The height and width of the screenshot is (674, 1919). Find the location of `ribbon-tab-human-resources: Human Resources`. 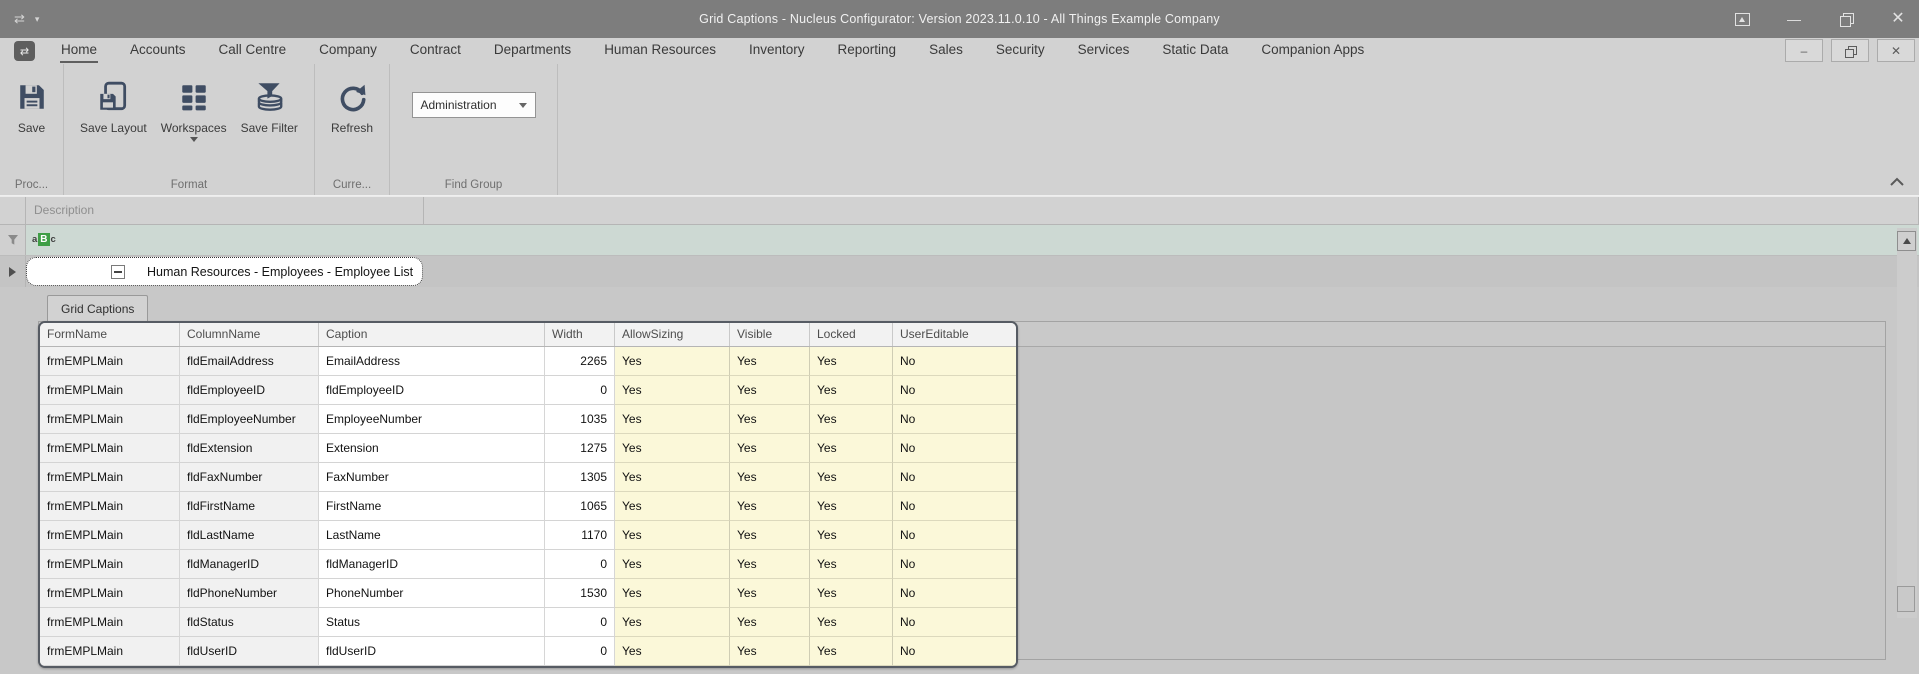

ribbon-tab-human-resources: Human Resources is located at coordinates (660, 51).